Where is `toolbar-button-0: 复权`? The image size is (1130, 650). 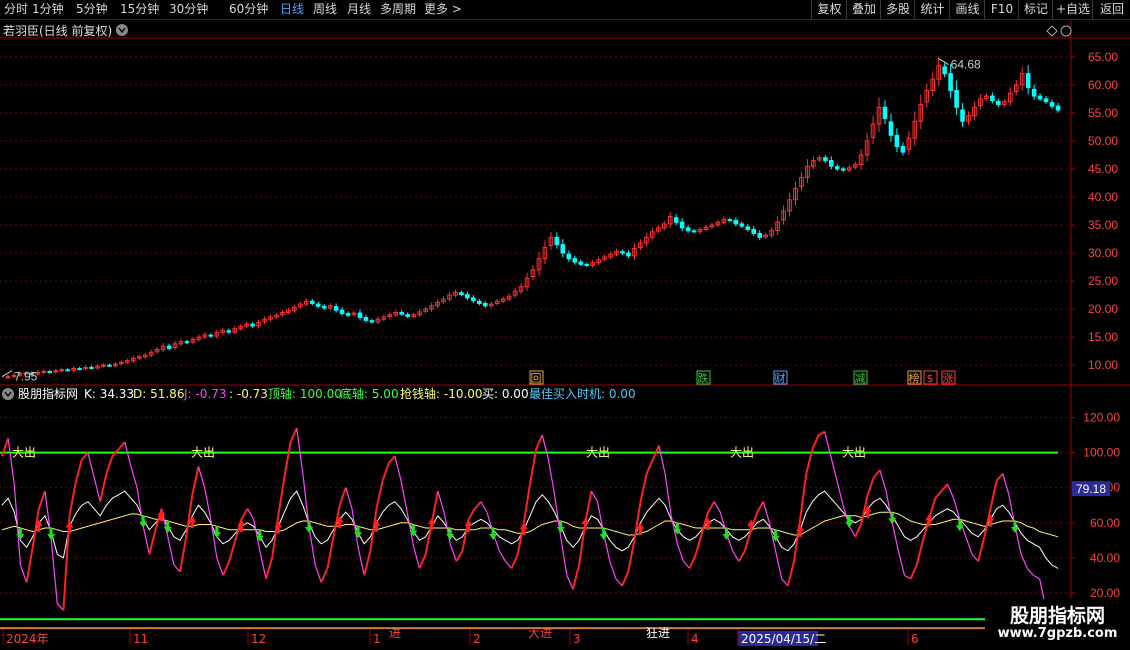 toolbar-button-0: 复权 is located at coordinates (829, 9).